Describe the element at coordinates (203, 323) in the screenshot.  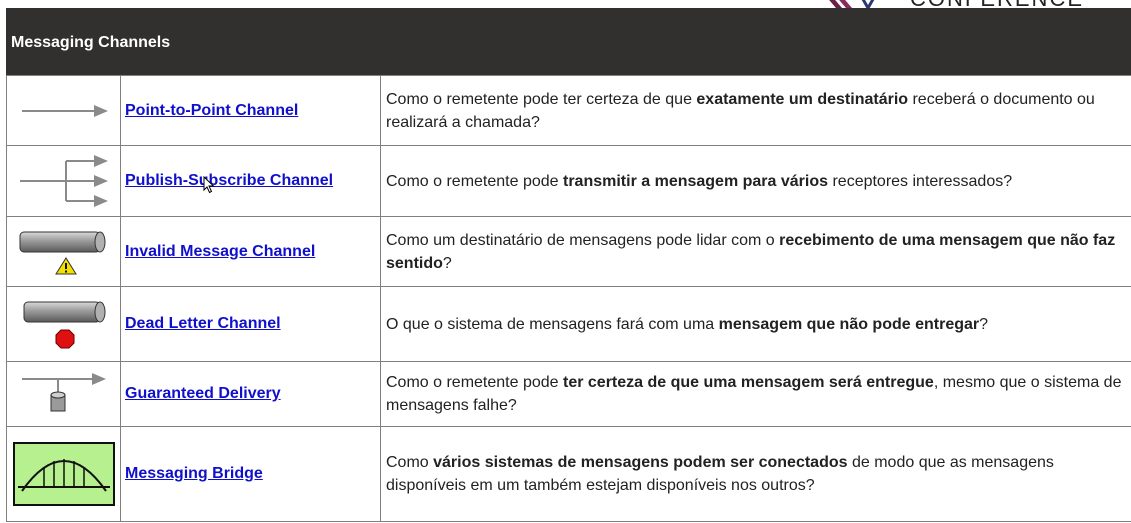
I see `dead-letter-channel-link: Dead Letter Channel` at that location.